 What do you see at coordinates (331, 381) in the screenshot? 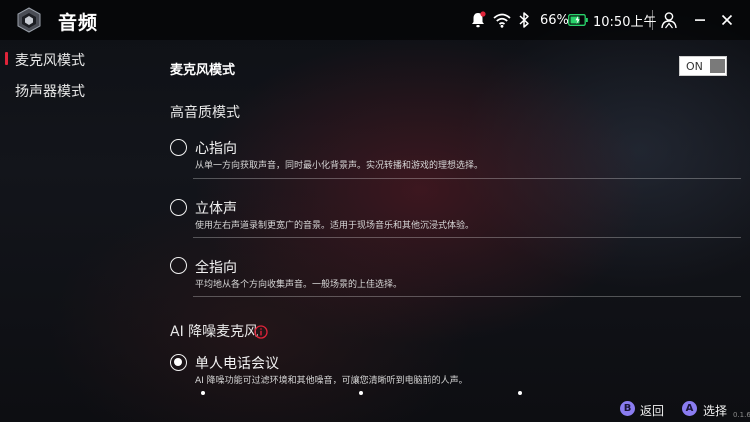
I see `option-desc-single-conference: AI 降噪功能可过滤环境和其他噪音，可讓您清晰听到电脑前的人声。` at bounding box center [331, 381].